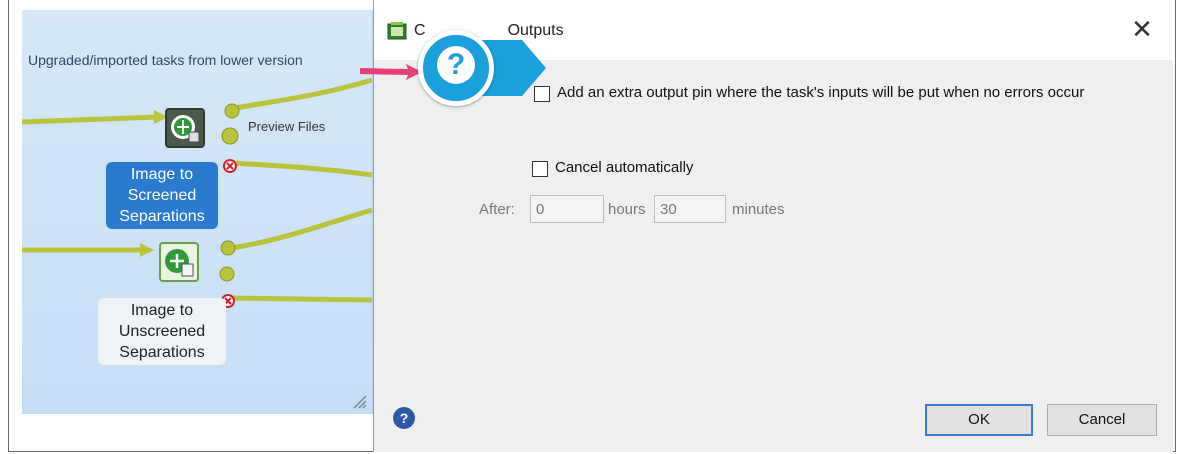 This screenshot has height=454, width=1184. What do you see at coordinates (758, 209) in the screenshot?
I see `minutes-label: minutes` at bounding box center [758, 209].